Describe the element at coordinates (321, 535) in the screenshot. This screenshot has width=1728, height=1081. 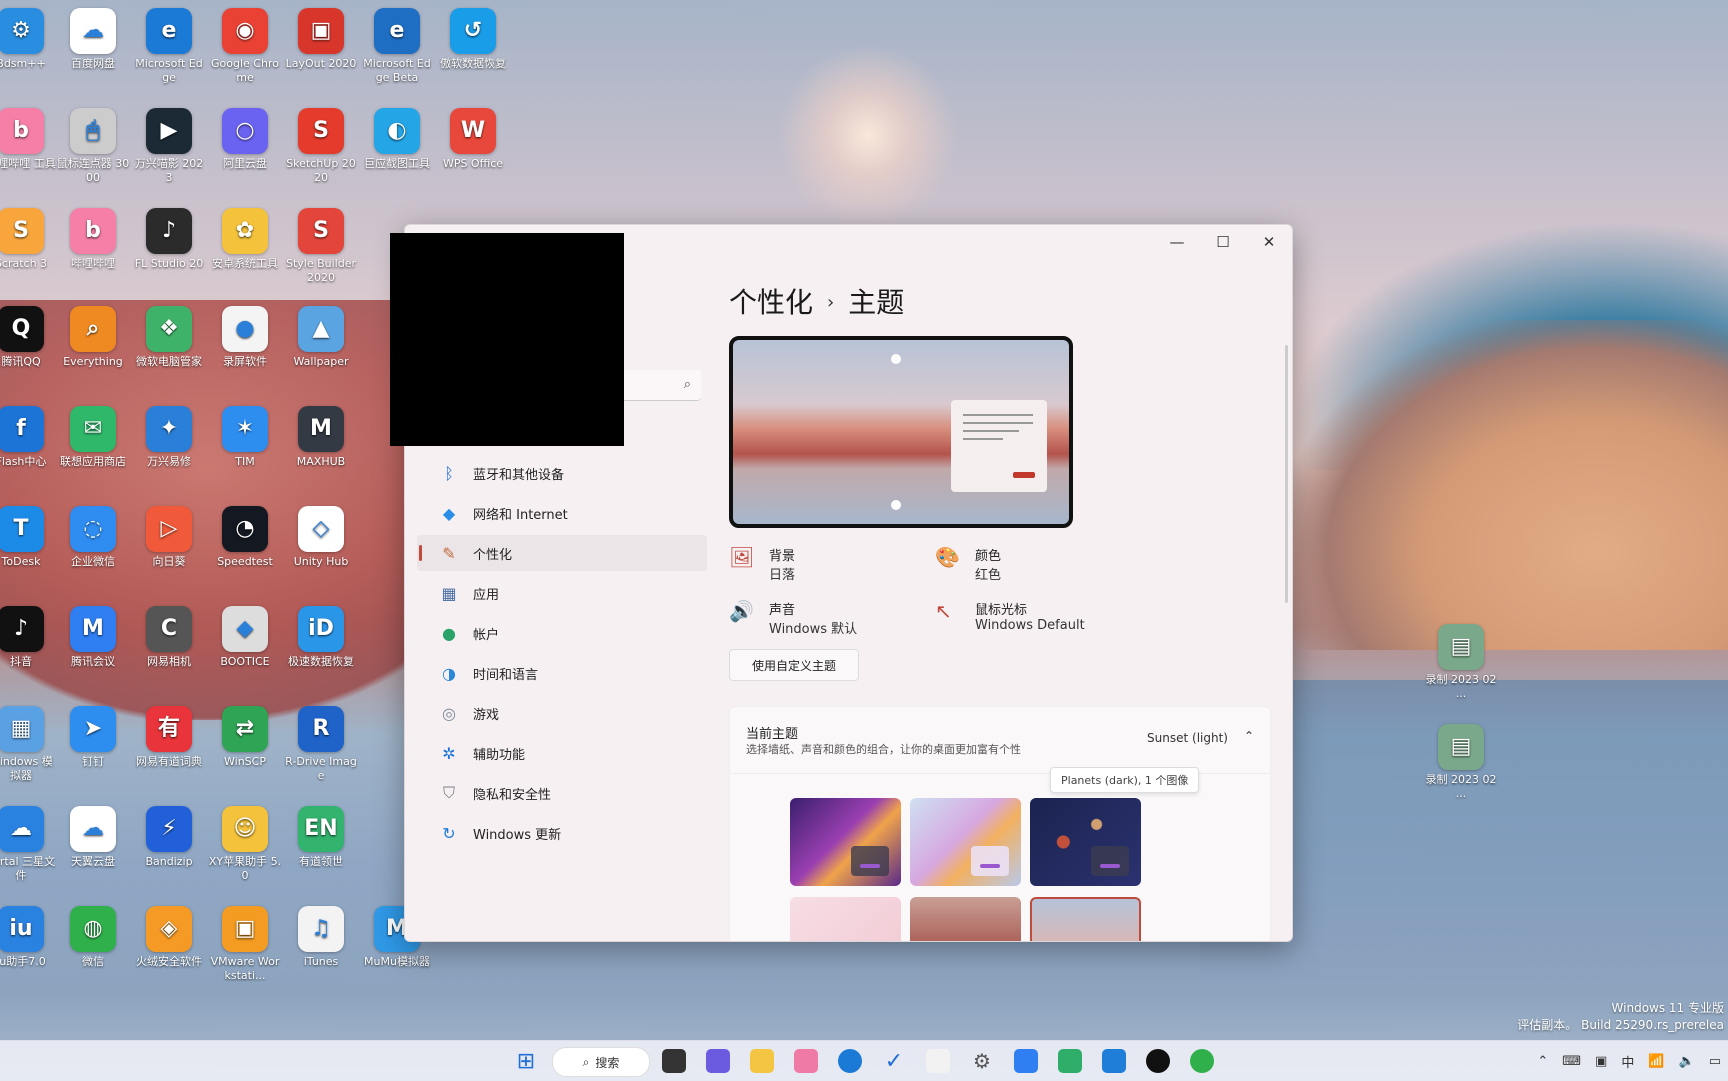
I see `desktop-icon: ◇ Unity Hub` at that location.